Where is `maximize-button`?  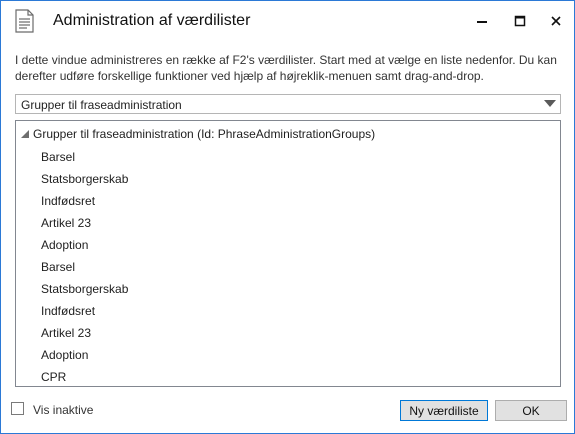
maximize-button is located at coordinates (520, 21).